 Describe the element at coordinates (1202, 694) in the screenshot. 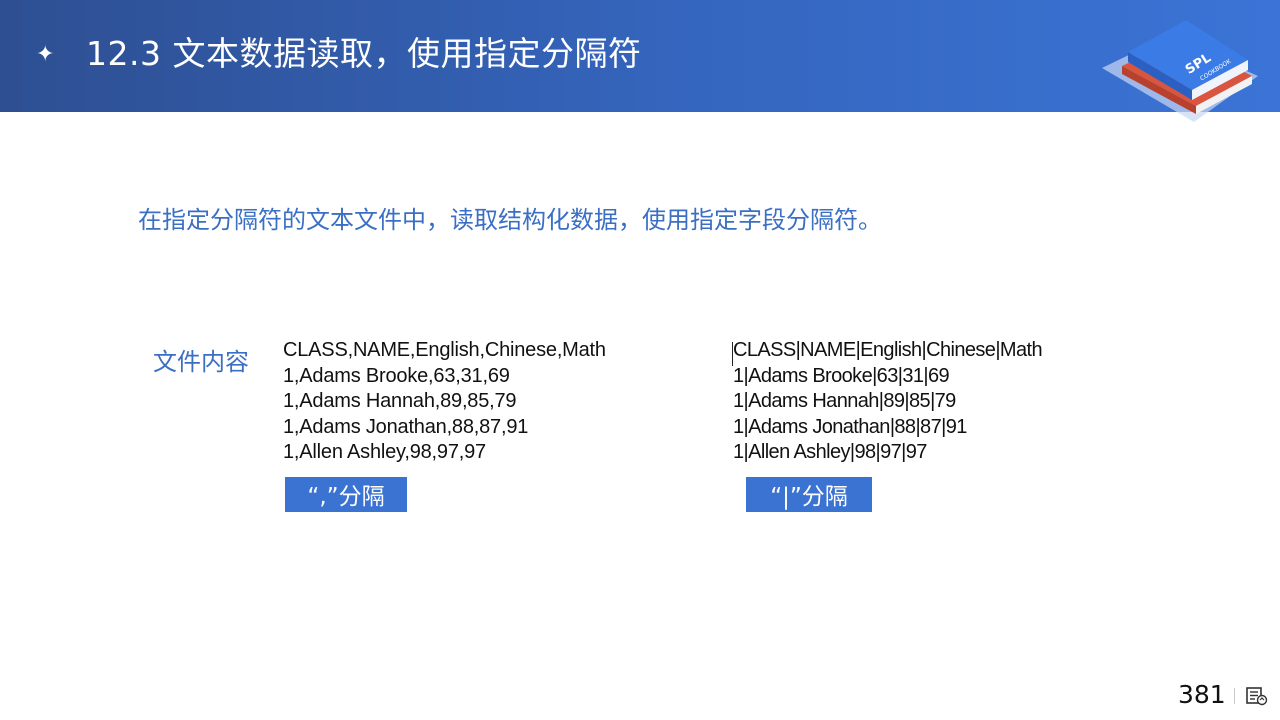

I see `page-number: 381` at that location.